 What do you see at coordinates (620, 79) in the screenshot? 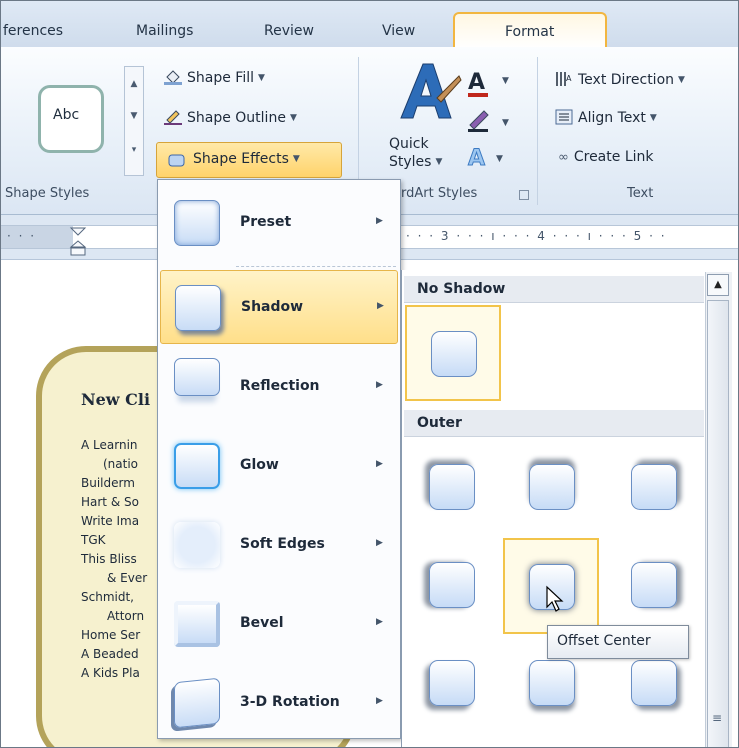
I see `text-direction-button: A Text Direction ▼` at bounding box center [620, 79].